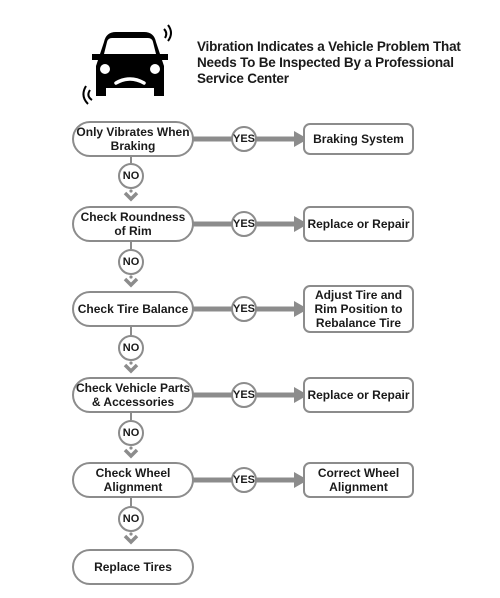 This screenshot has height=598, width=500. What do you see at coordinates (358, 139) in the screenshot?
I see `result-node: Braking System` at bounding box center [358, 139].